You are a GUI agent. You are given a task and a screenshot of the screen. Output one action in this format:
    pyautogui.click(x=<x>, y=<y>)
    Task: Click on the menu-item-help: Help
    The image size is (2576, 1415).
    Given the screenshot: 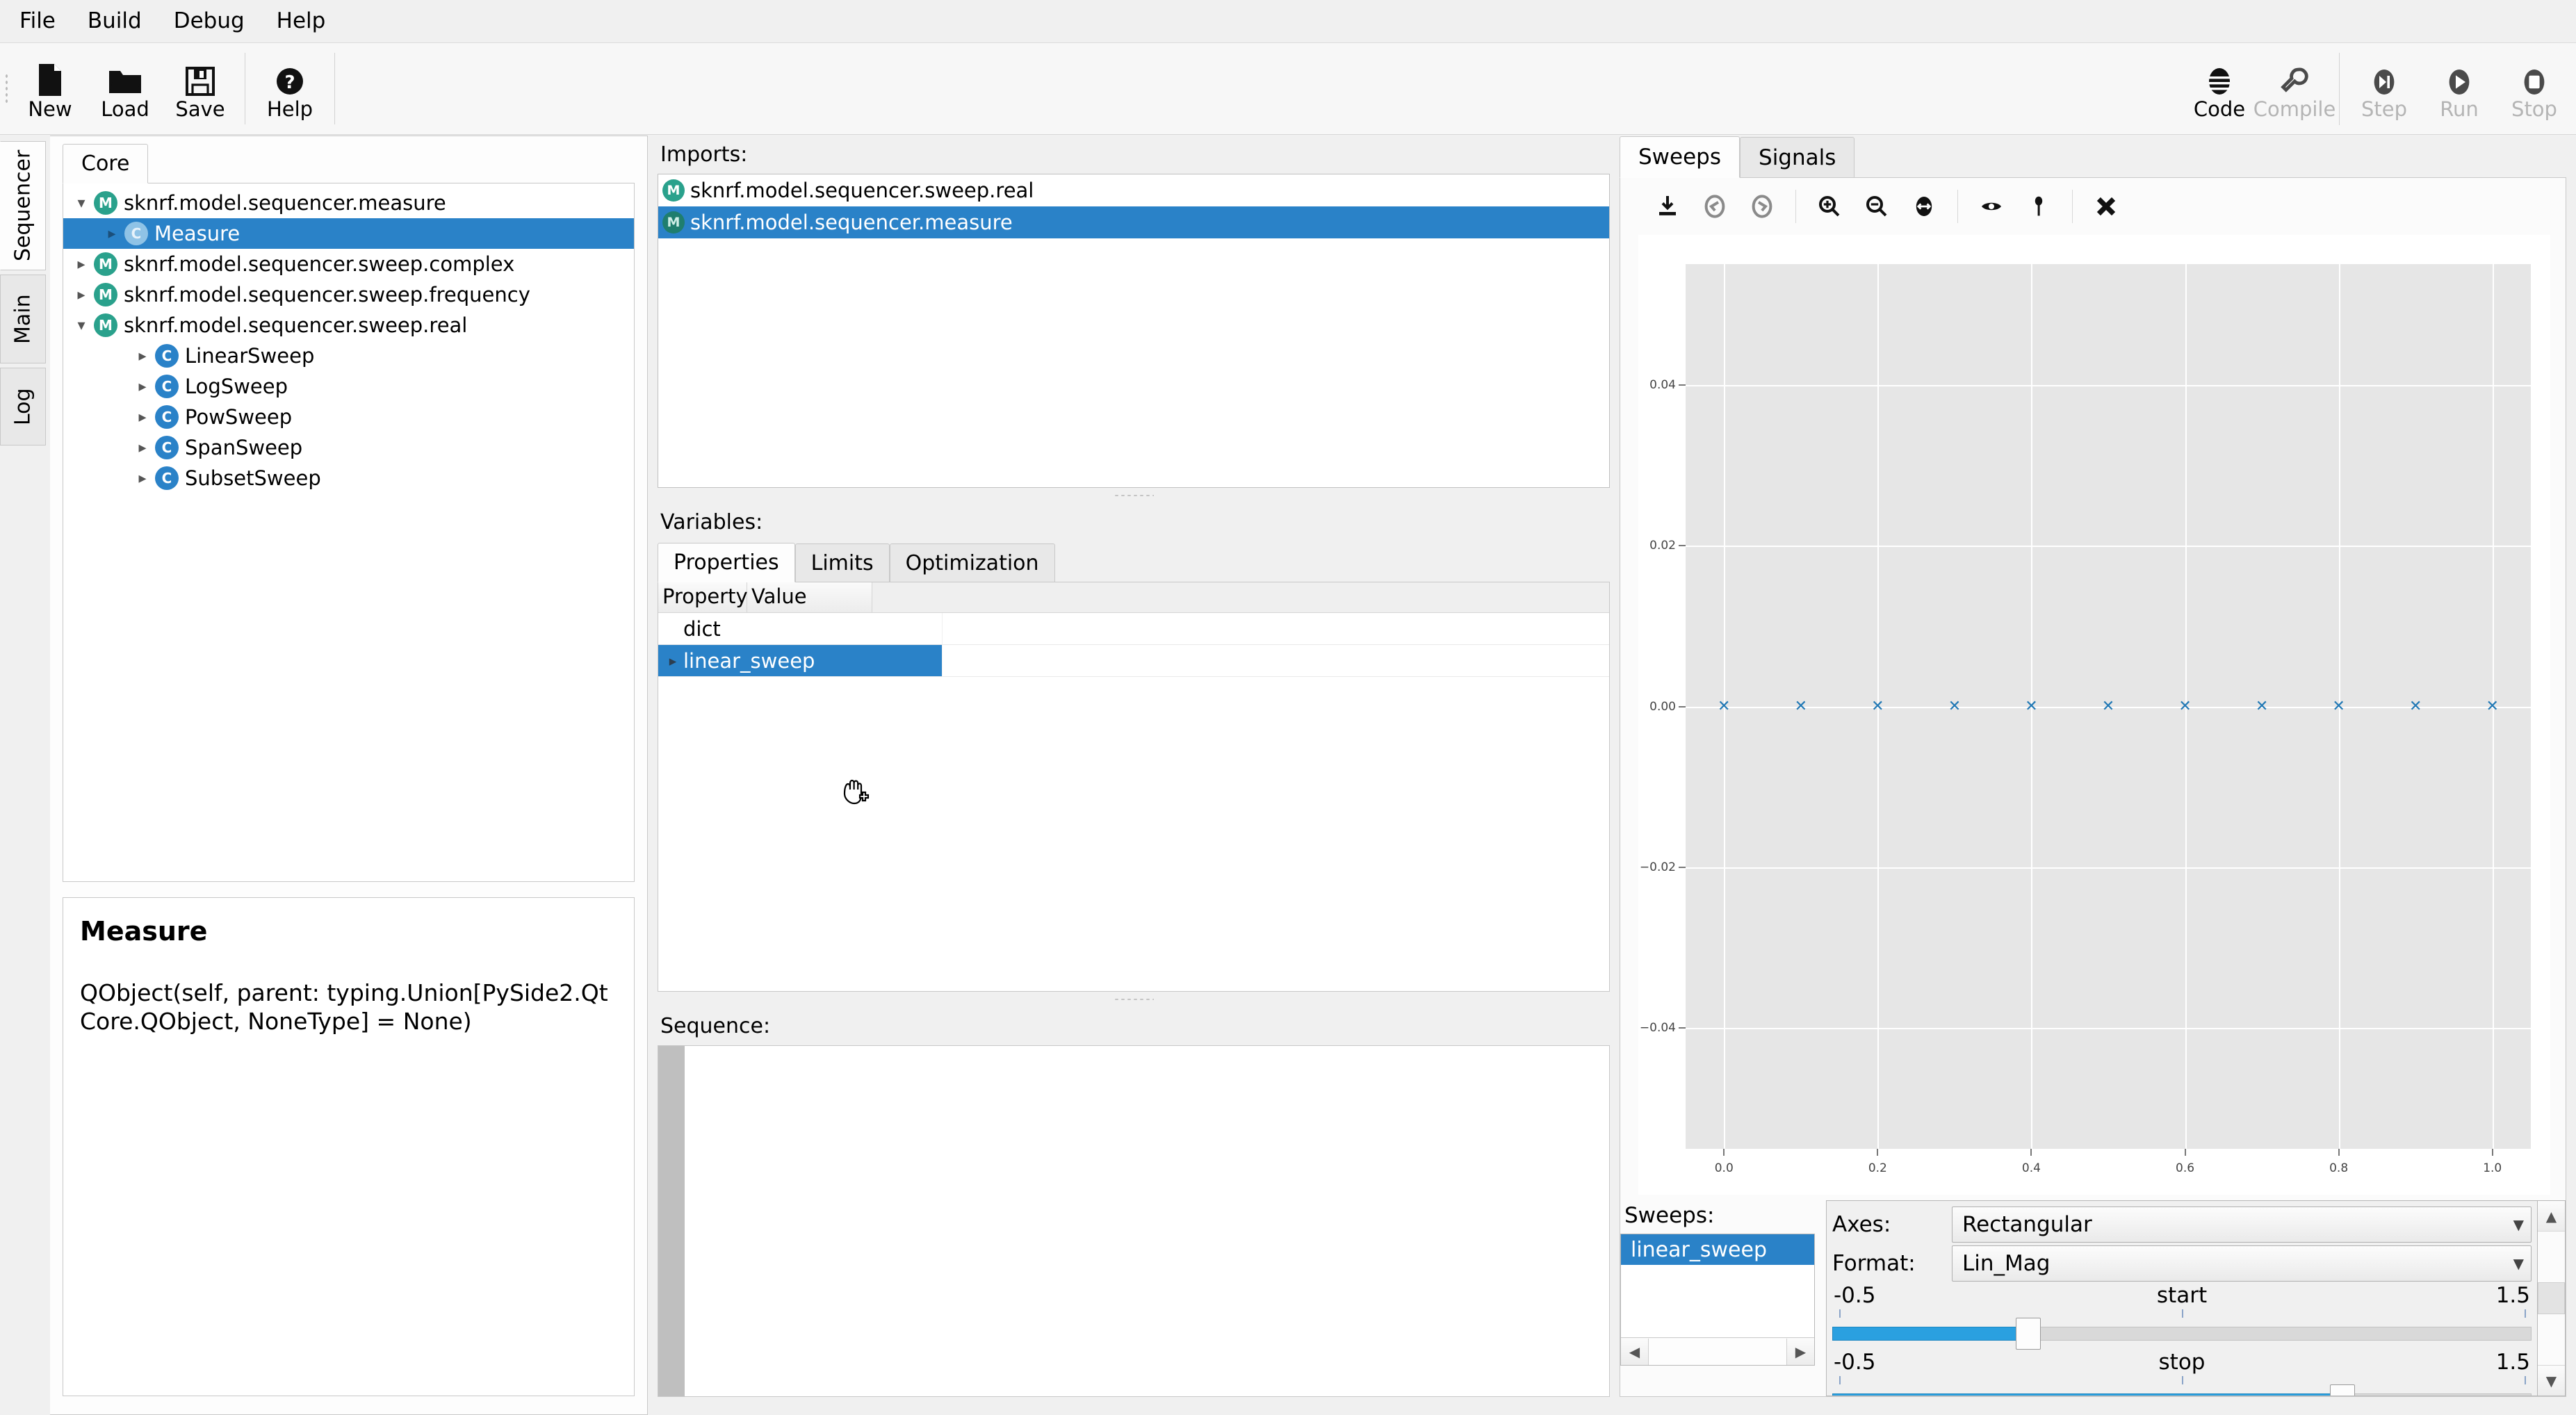 What is the action you would take?
    pyautogui.click(x=301, y=21)
    